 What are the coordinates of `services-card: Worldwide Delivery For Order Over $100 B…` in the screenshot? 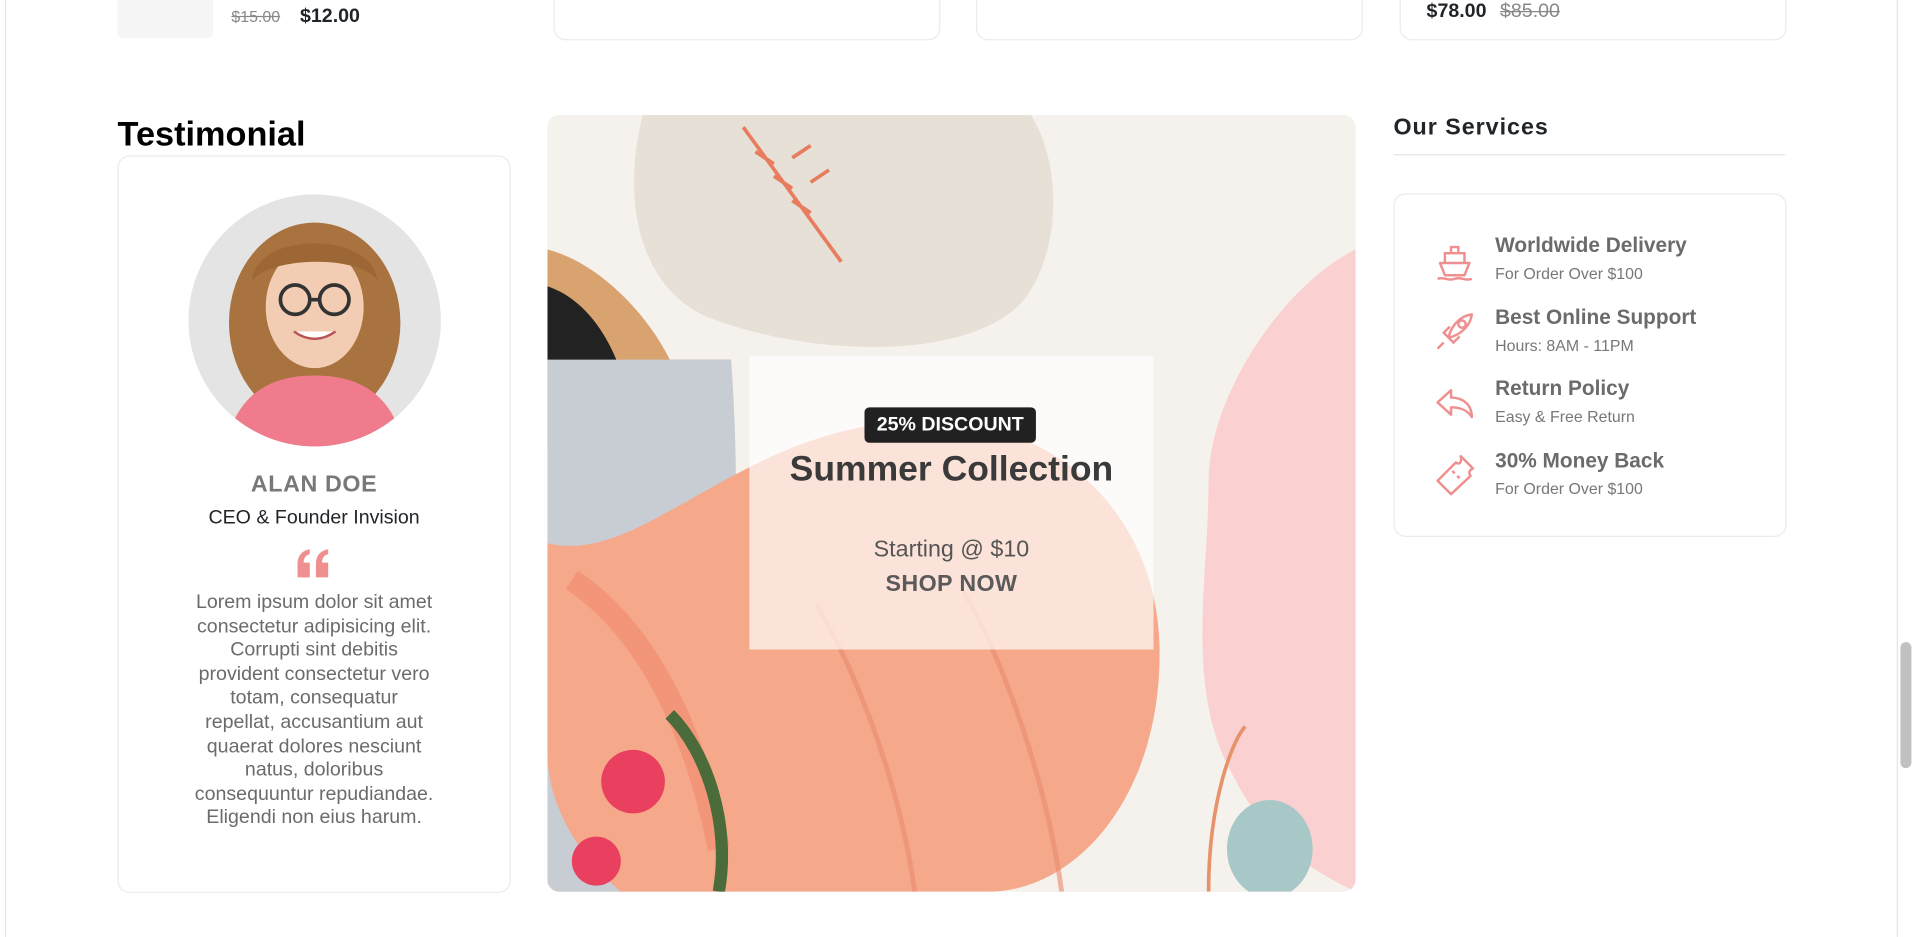 It's located at (1590, 365).